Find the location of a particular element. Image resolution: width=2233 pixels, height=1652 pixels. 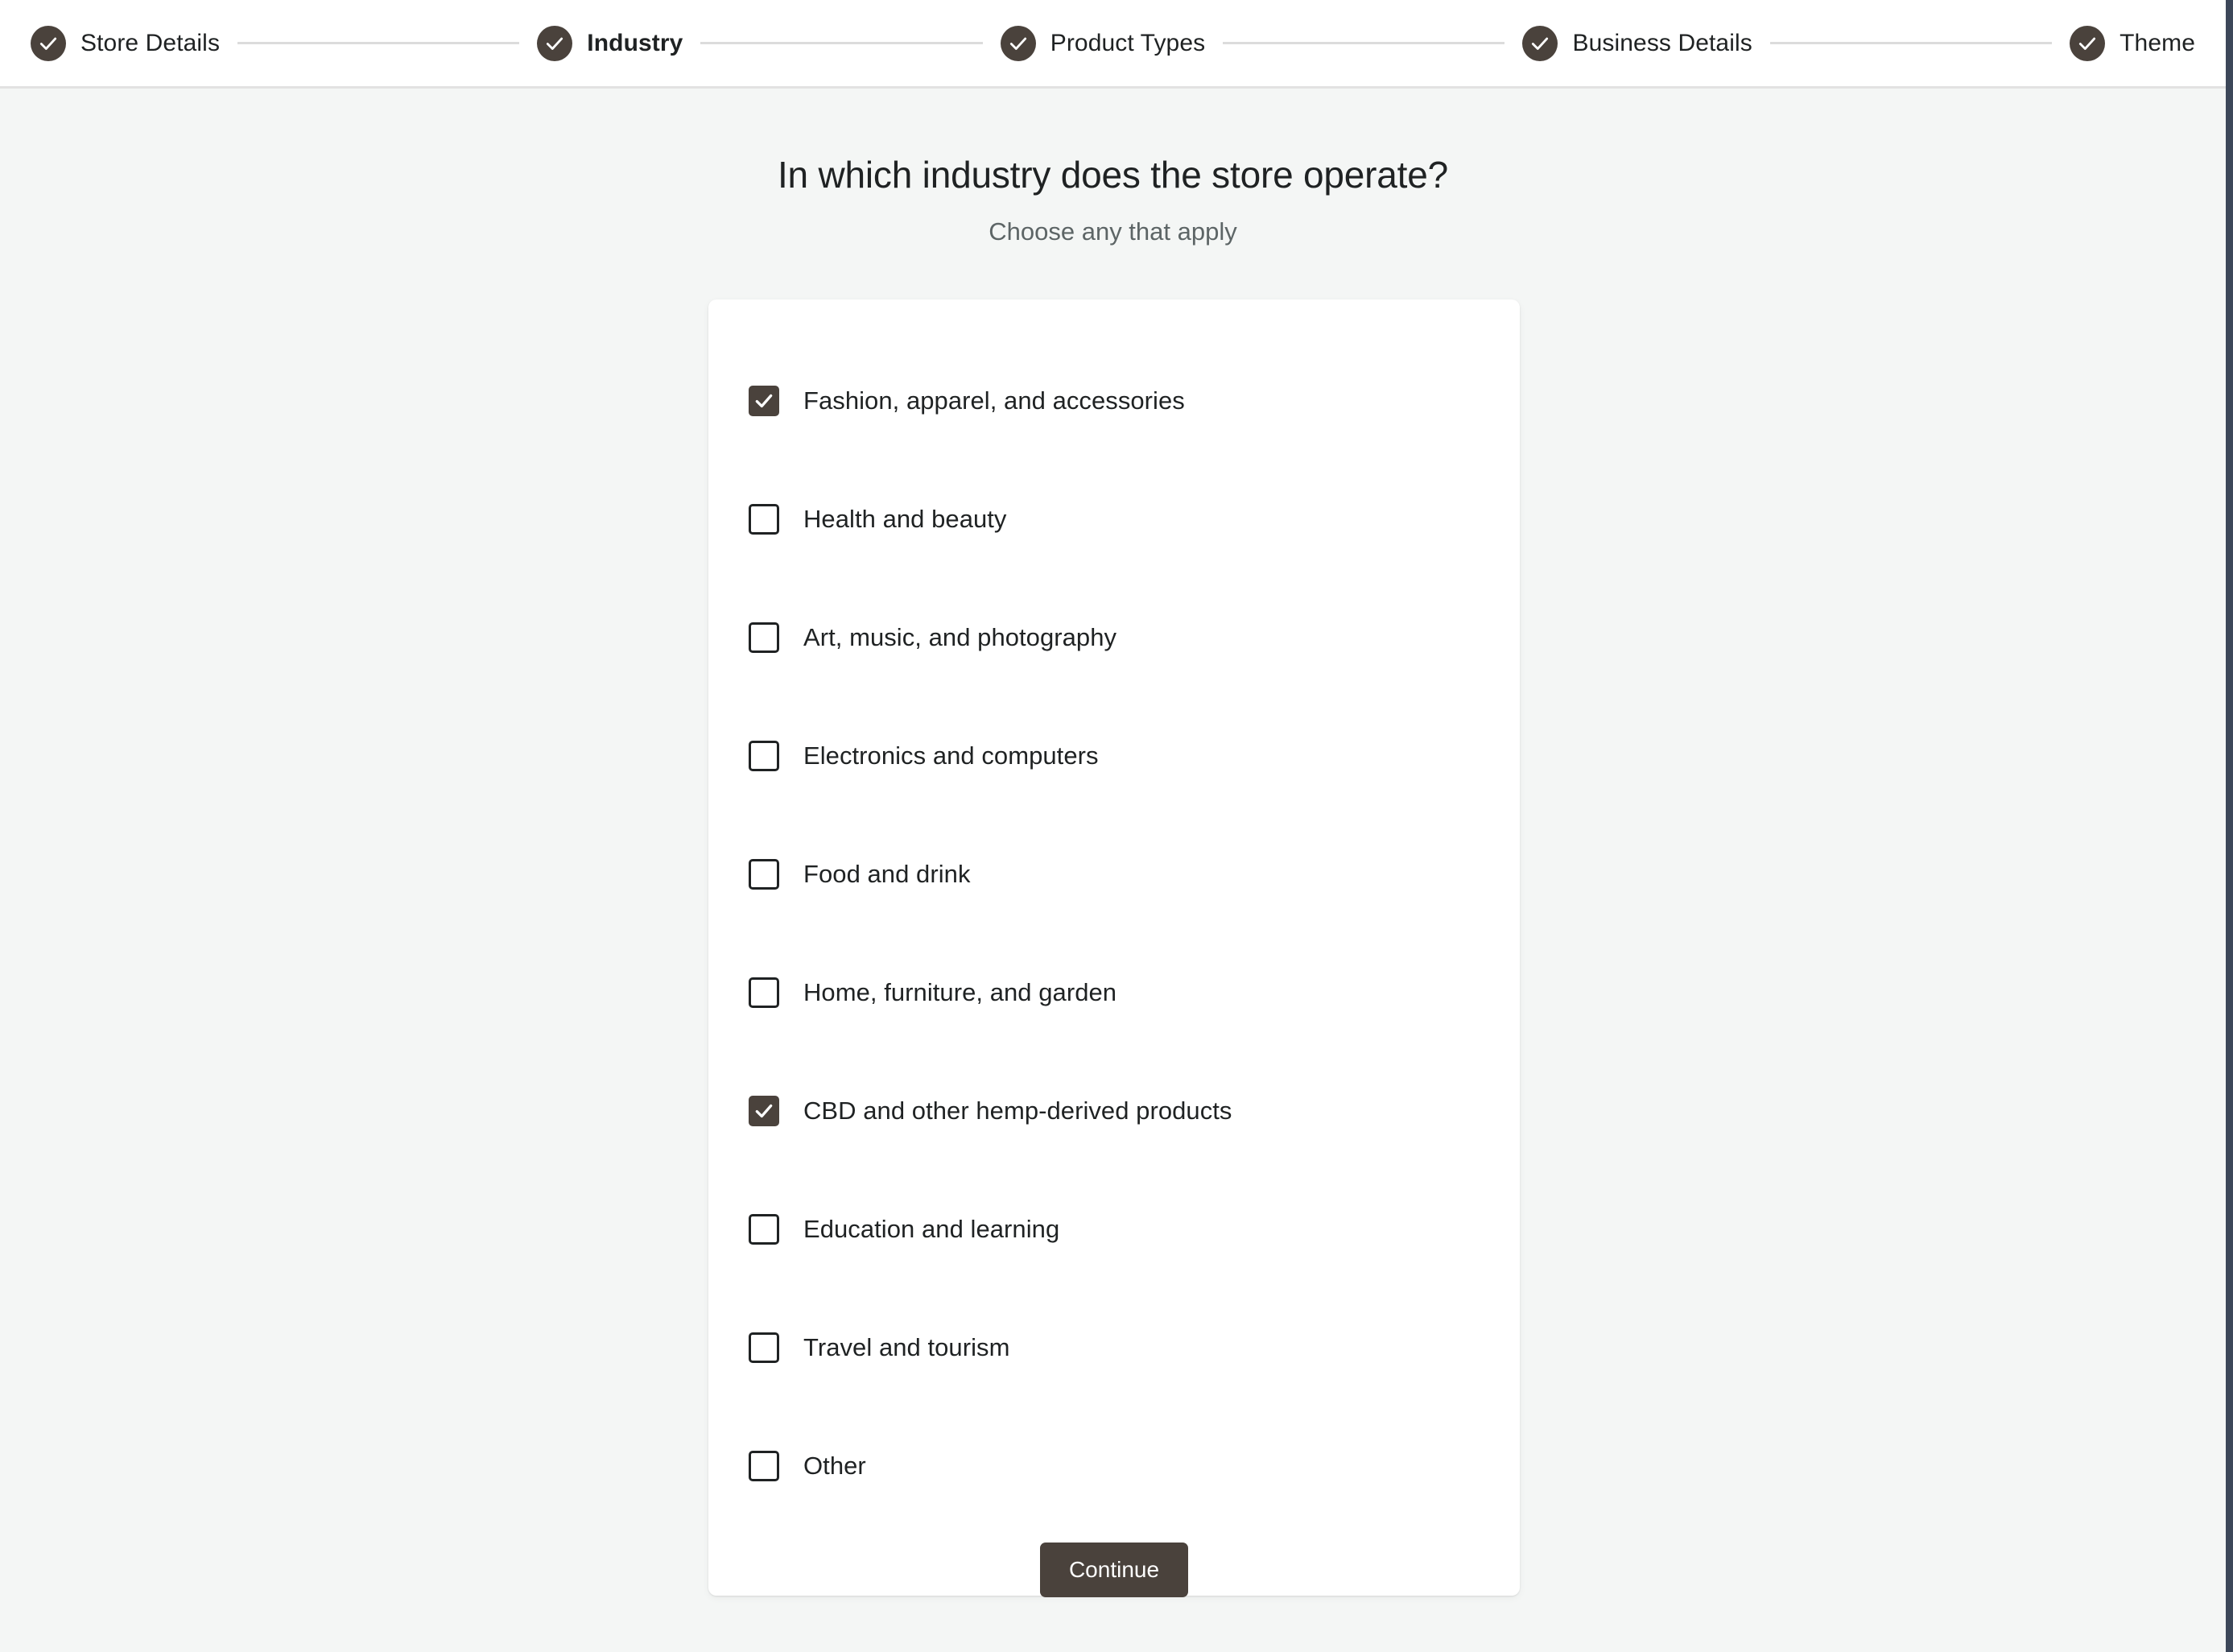

industry-option-label: Health and beauty is located at coordinates (905, 519).